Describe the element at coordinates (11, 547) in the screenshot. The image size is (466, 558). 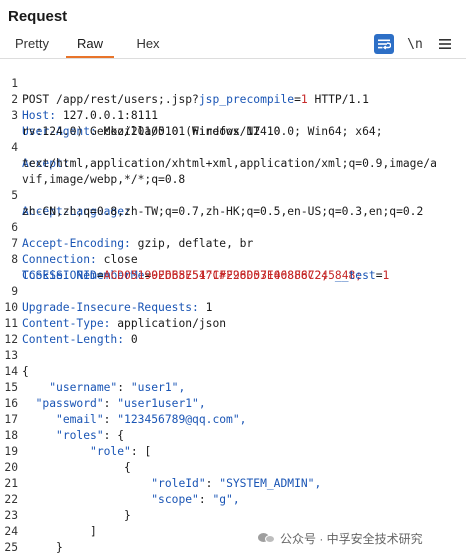
I see `line-number: 25` at that location.